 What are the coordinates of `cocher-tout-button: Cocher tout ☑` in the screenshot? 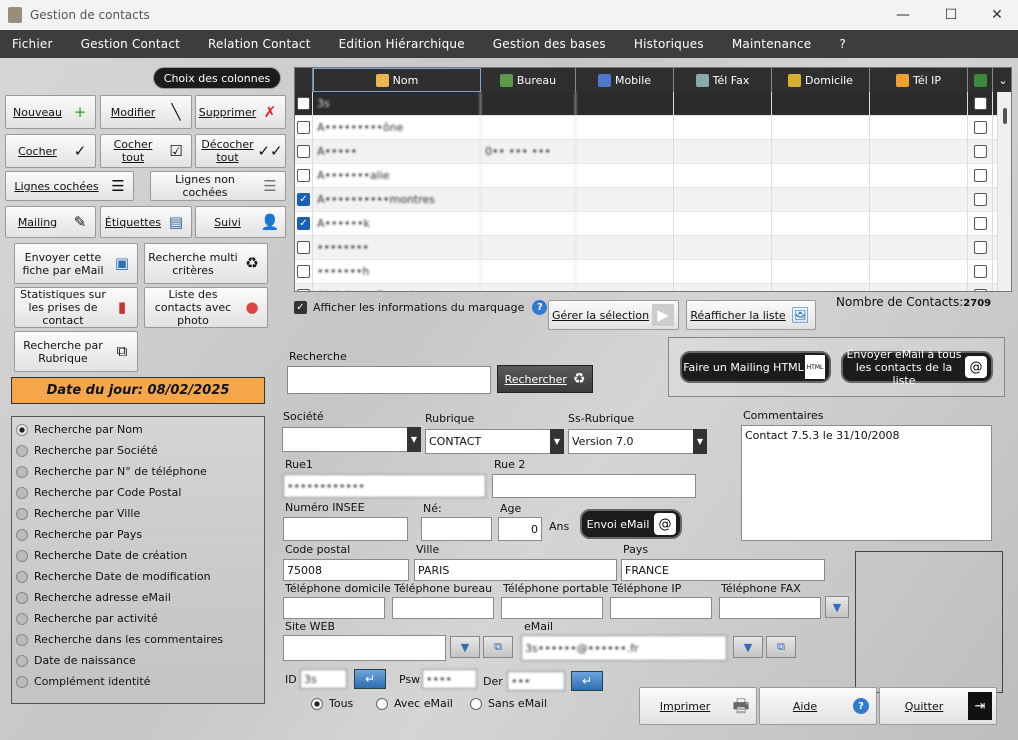 It's located at (146, 151).